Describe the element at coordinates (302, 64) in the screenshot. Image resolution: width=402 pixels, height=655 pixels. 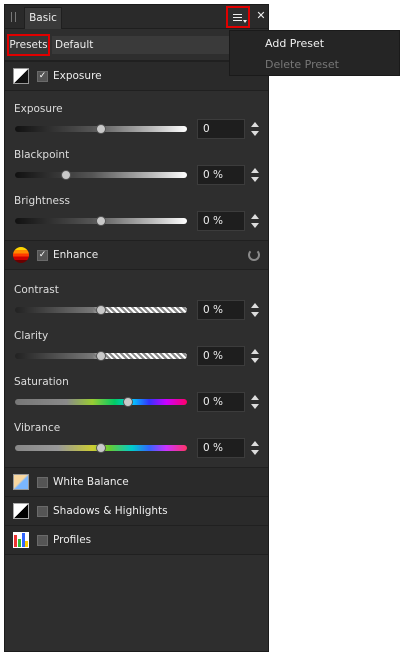
I see `menu-item-delete-preset: Delete Preset` at that location.